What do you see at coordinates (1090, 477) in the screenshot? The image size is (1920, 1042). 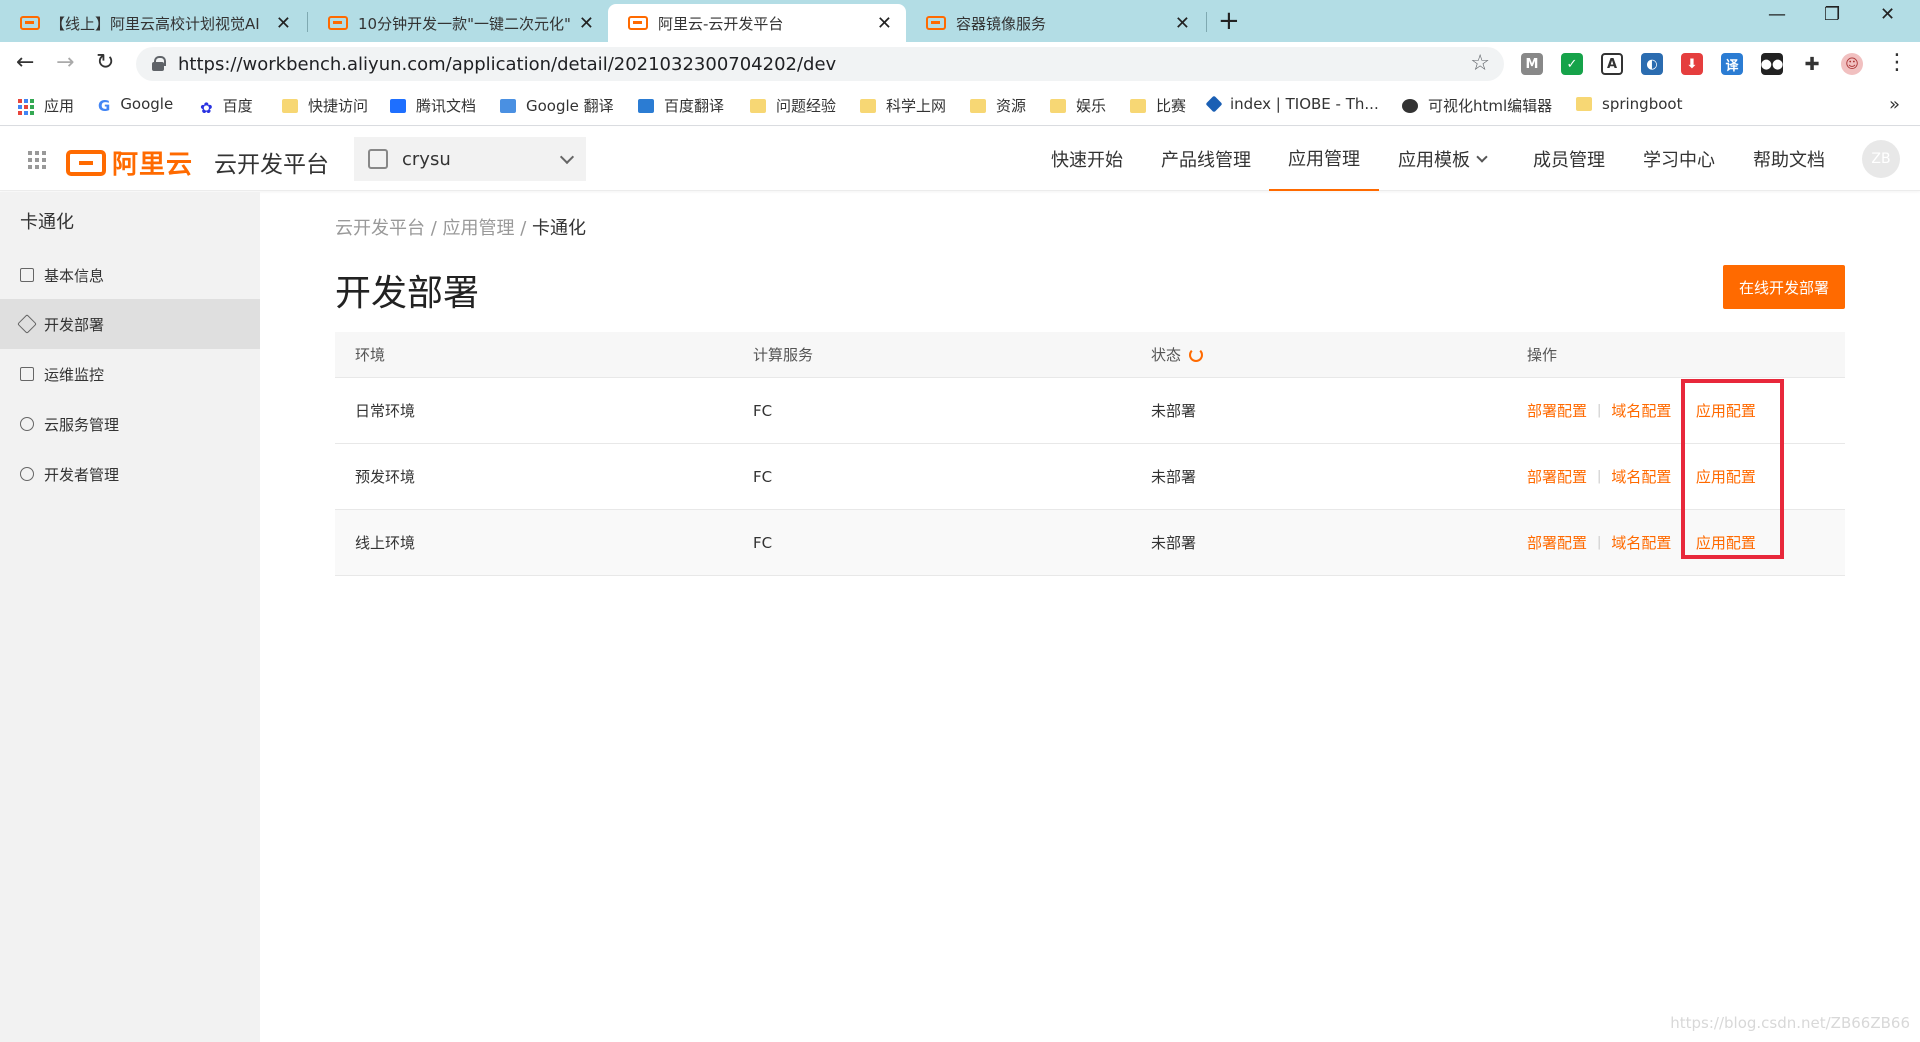 I see `table-row: 预发环境 FC 未部署 部署配置 | 域名配置 | 应用配置` at bounding box center [1090, 477].